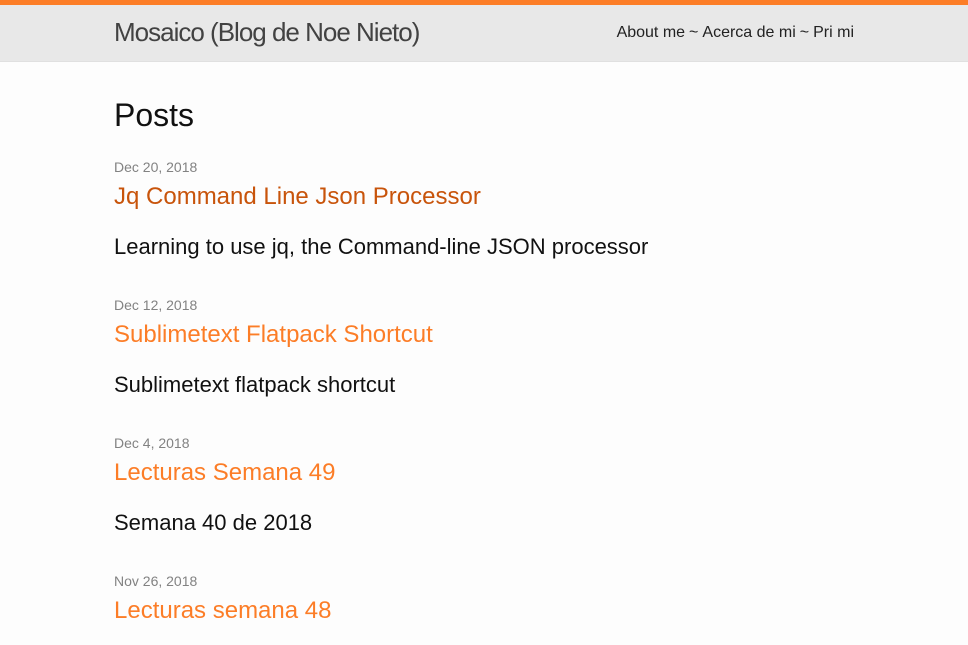 This screenshot has height=645, width=968. What do you see at coordinates (156, 305) in the screenshot?
I see `post-date: Dec 12, 2018` at bounding box center [156, 305].